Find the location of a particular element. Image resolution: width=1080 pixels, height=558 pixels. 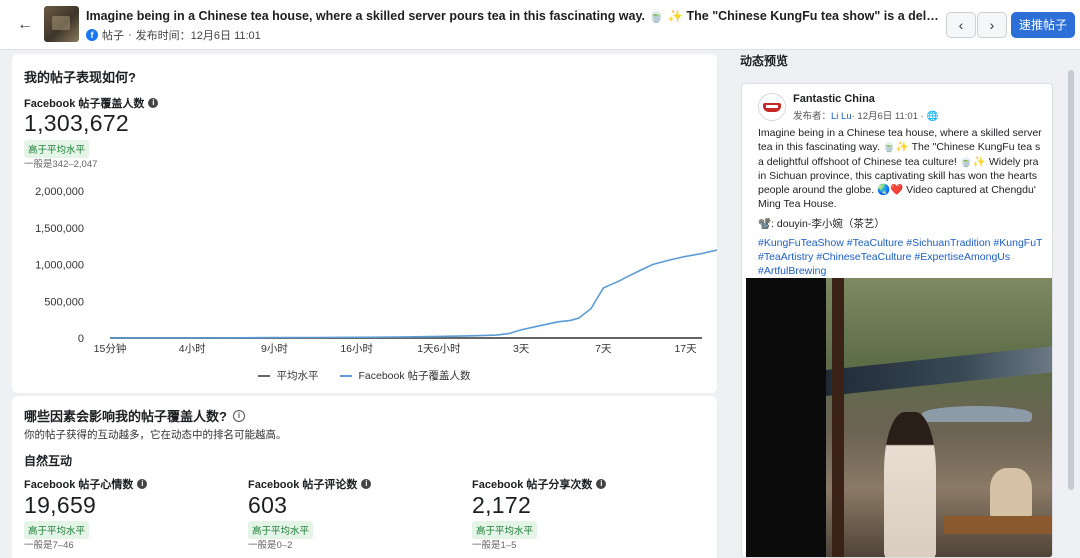

shares-label: Facebook 帖子分享次数 i is located at coordinates (539, 484).